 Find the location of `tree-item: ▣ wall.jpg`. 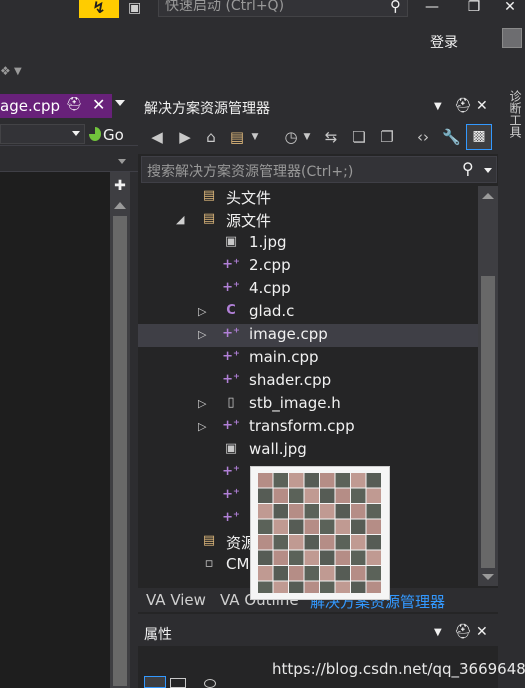

tree-item: ▣ wall.jpg is located at coordinates (308, 450).